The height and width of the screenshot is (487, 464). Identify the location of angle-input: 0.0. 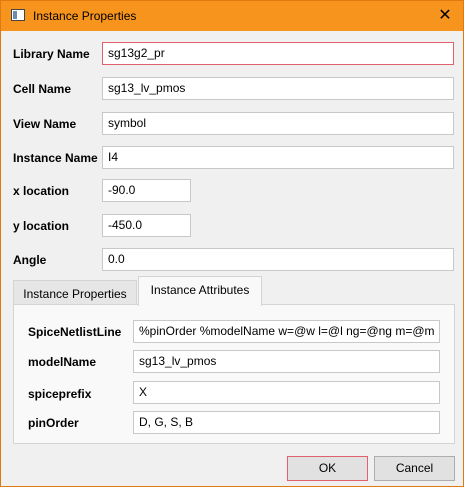
(278, 259).